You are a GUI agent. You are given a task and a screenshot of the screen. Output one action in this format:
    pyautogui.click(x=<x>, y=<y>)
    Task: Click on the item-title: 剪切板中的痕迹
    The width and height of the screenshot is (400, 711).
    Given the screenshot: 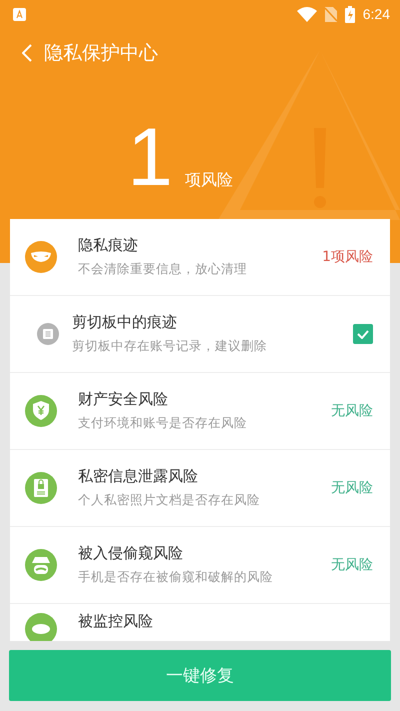 What is the action you would take?
    pyautogui.click(x=125, y=322)
    